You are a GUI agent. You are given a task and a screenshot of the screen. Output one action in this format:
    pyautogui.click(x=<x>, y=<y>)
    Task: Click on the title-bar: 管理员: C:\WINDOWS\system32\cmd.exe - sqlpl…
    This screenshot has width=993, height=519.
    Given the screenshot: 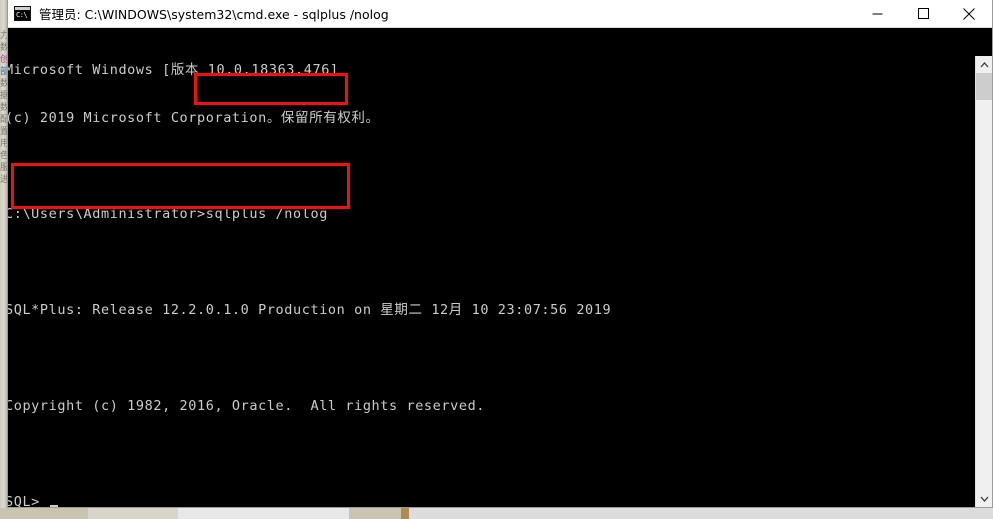 What is the action you would take?
    pyautogui.click(x=500, y=14)
    